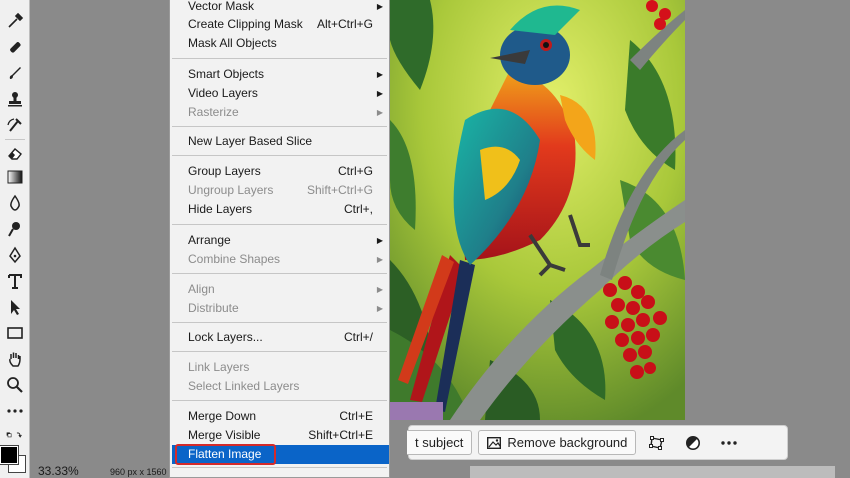 The height and width of the screenshot is (478, 850). I want to click on menu-item-rasterize: Rasterize ▶, so click(279, 112).